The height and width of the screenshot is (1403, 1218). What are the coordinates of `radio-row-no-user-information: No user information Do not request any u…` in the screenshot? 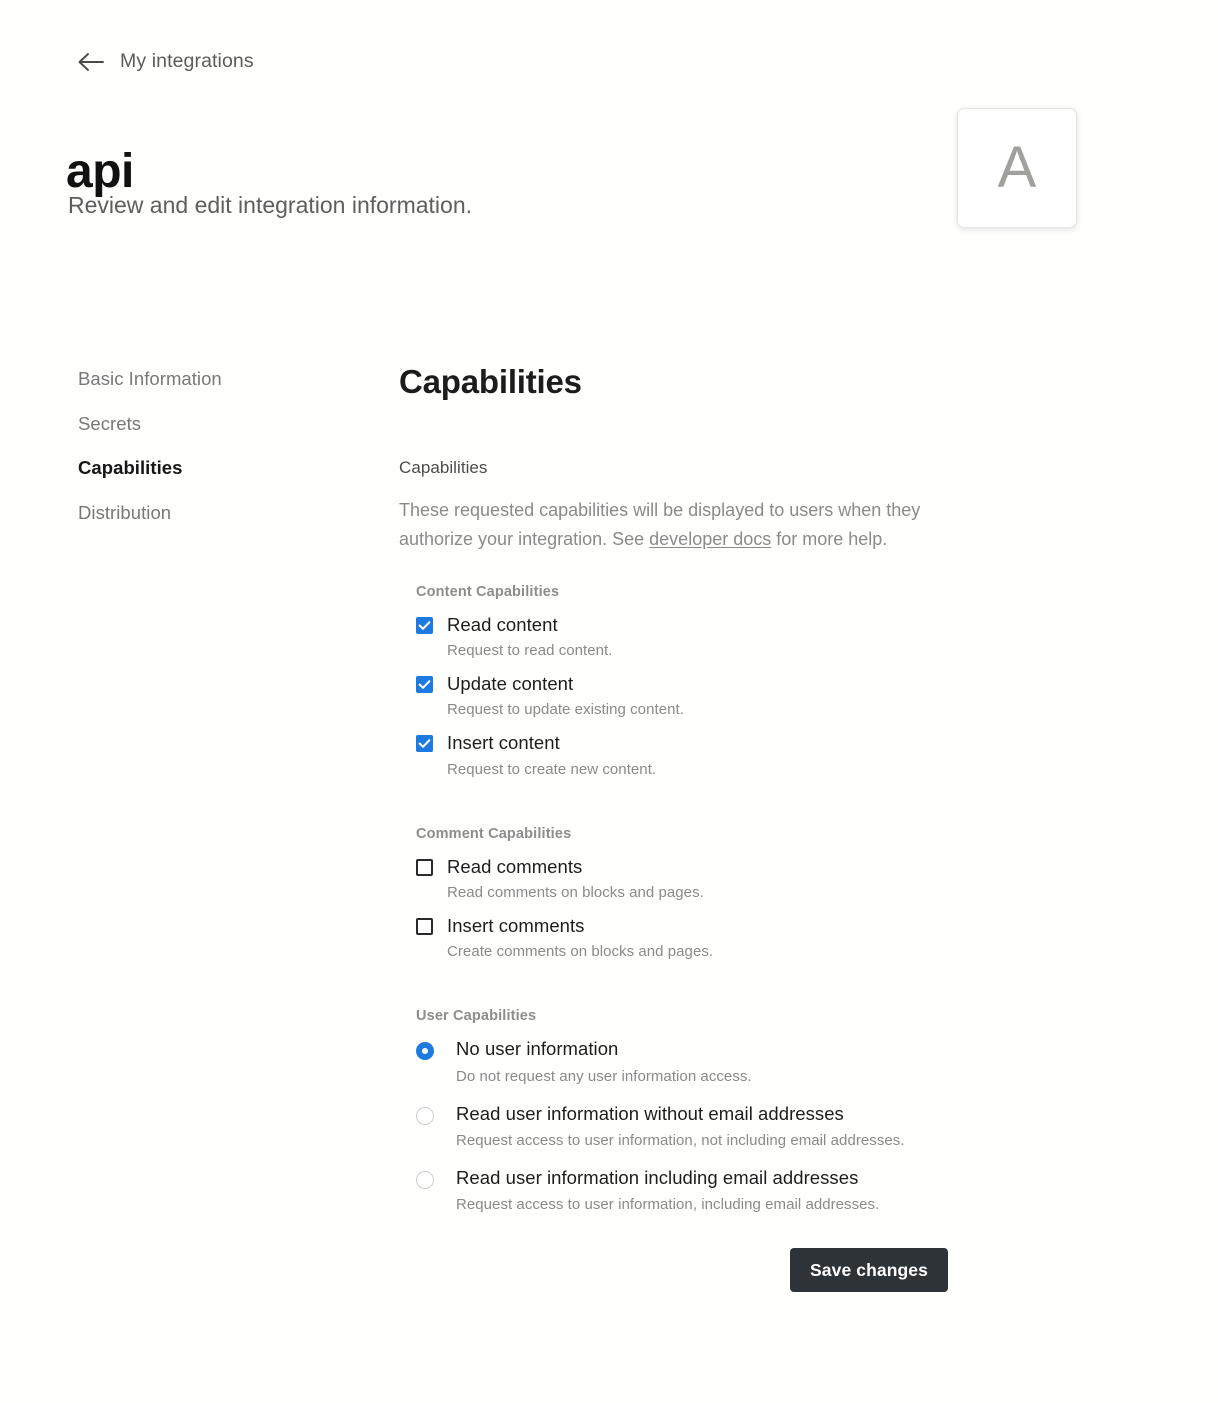 It's located at (717, 1061).